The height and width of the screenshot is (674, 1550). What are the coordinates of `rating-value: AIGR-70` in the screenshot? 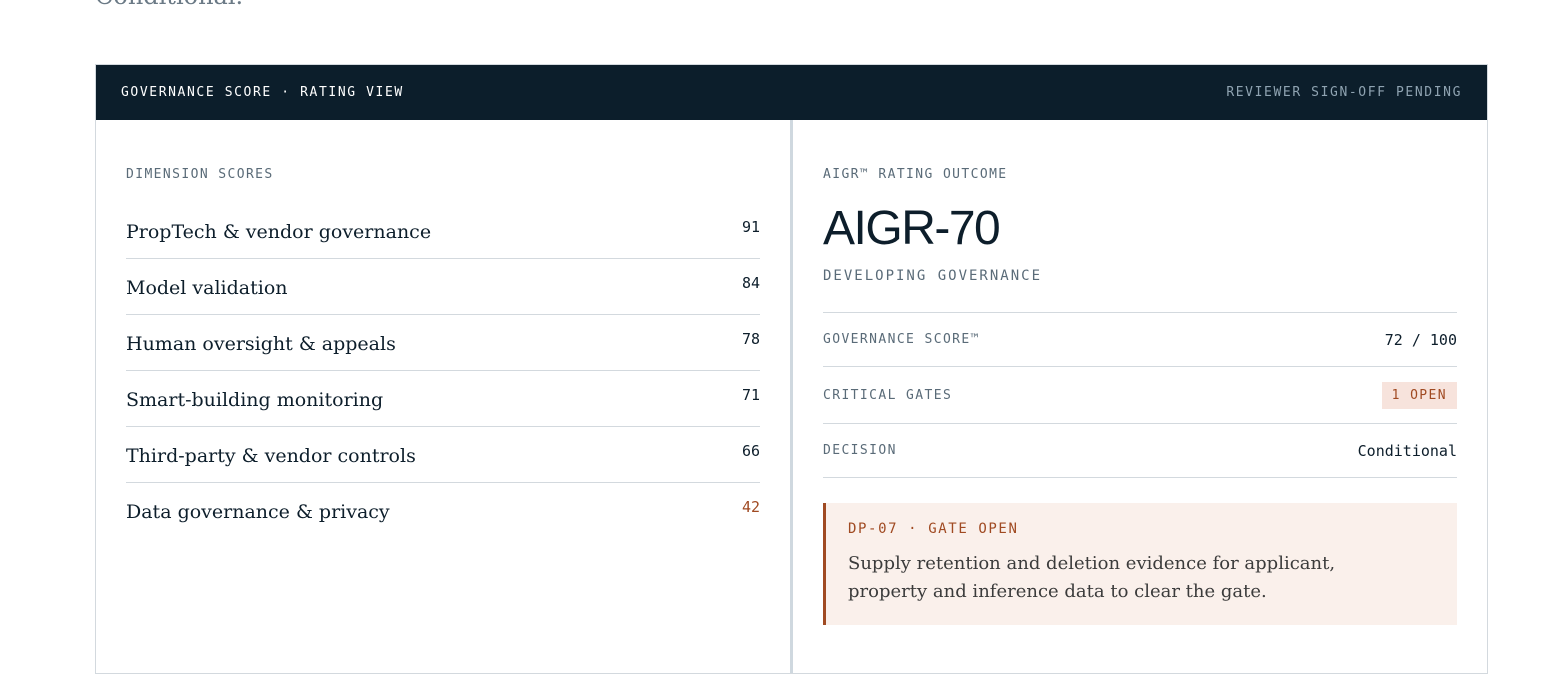 It's located at (912, 228).